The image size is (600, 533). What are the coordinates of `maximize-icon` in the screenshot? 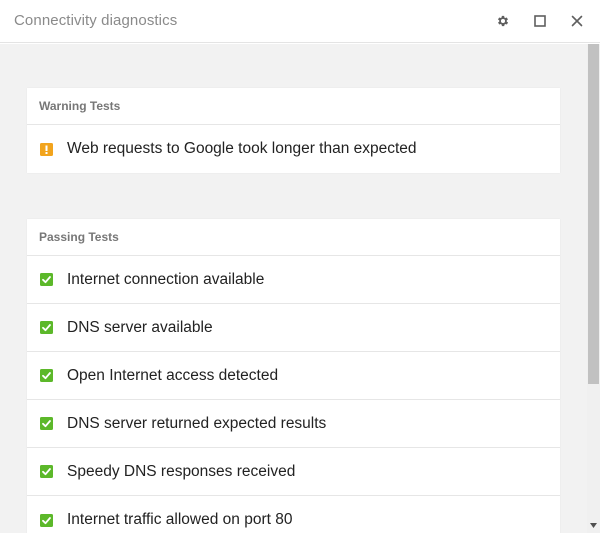 It's located at (540, 21).